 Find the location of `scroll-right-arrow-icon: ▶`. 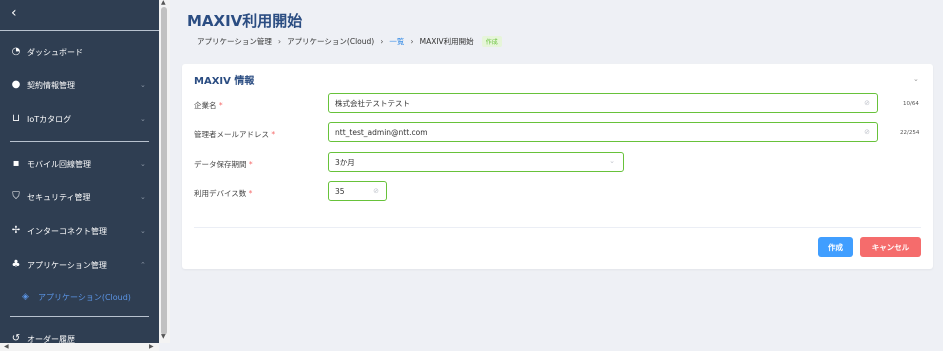

scroll-right-arrow-icon: ▶ is located at coordinates (151, 346).